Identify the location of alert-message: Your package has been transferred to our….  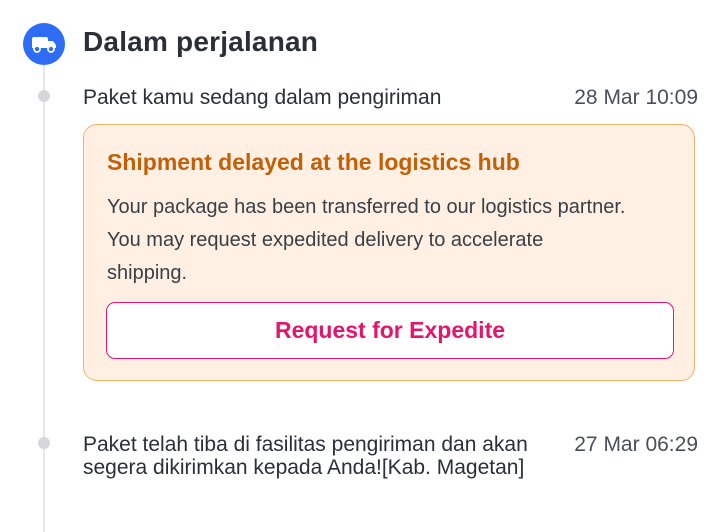
(366, 240).